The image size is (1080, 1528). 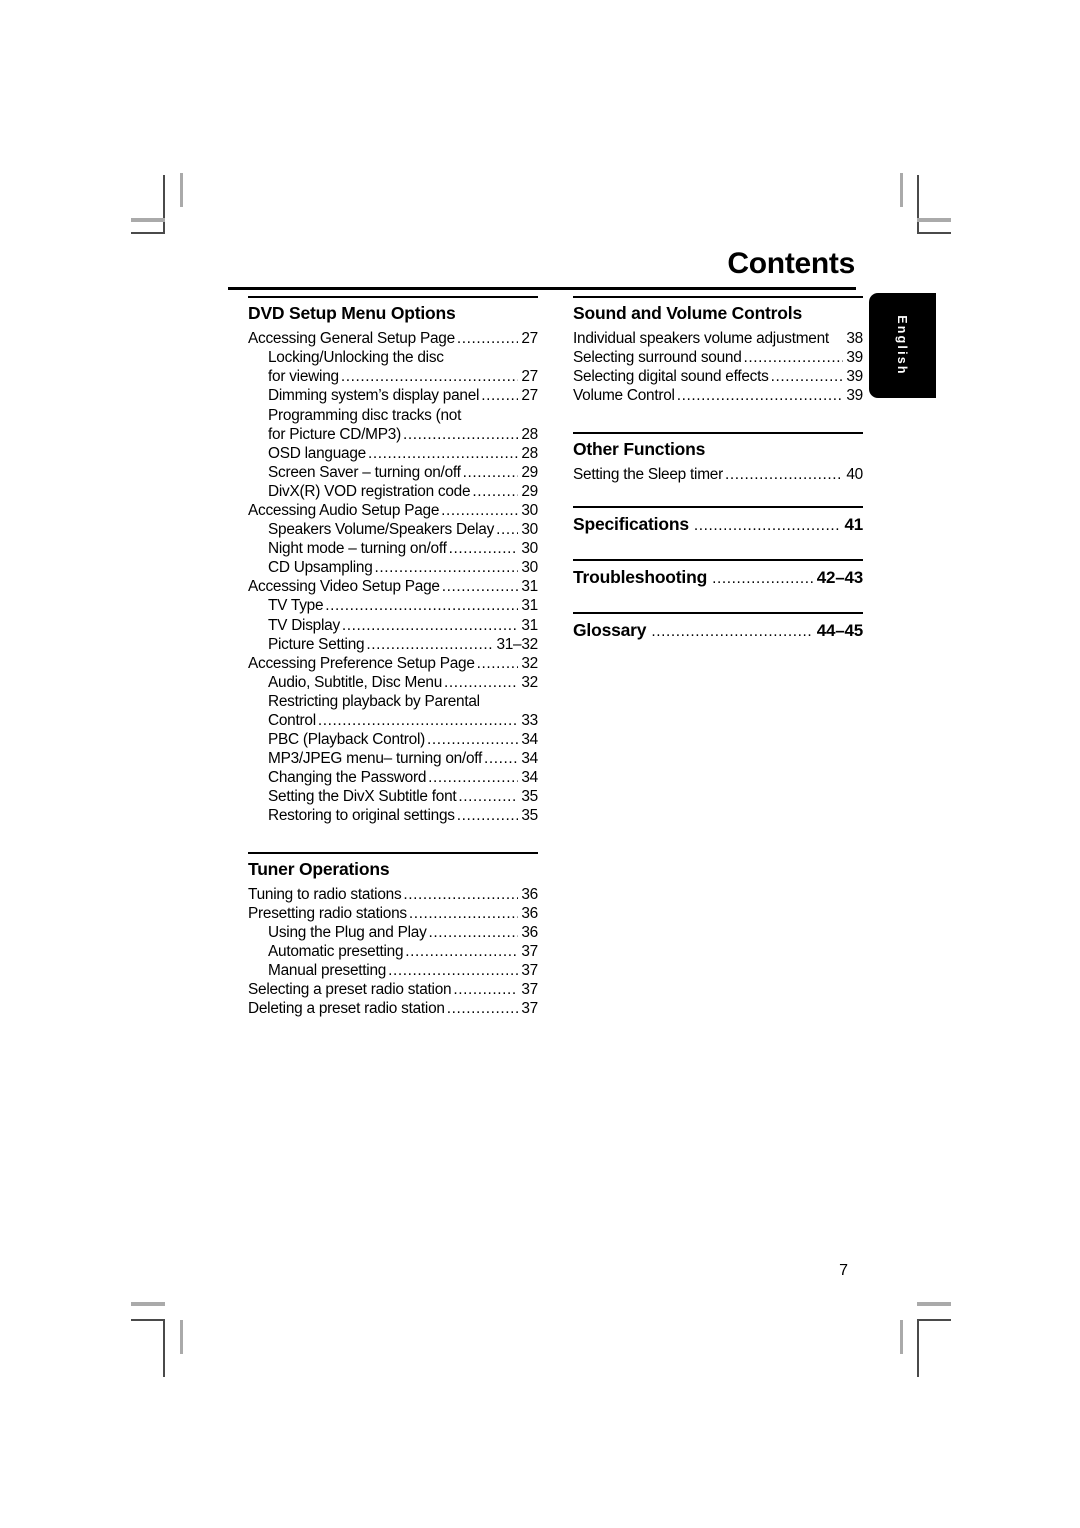 I want to click on toc-entry-label: Programming disc tracks (not, so click(x=365, y=415).